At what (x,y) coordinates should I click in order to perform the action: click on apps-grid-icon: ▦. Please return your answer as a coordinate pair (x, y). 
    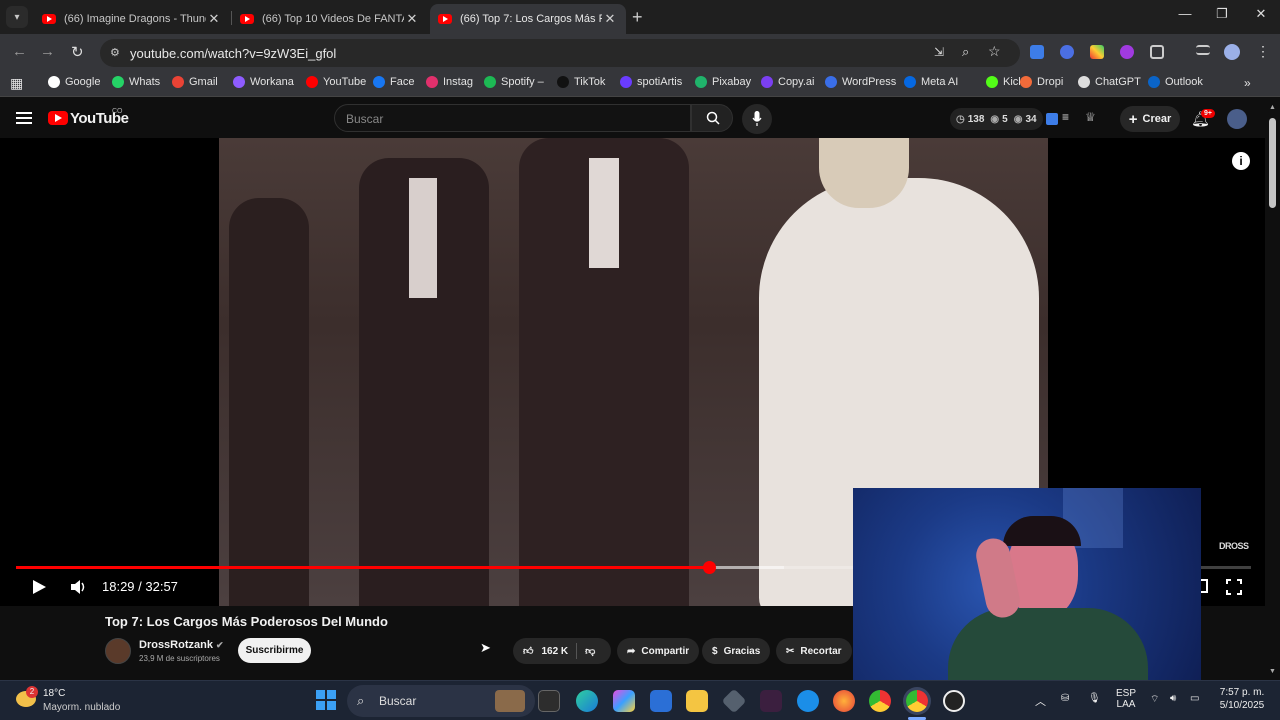
    Looking at the image, I should click on (16, 83).